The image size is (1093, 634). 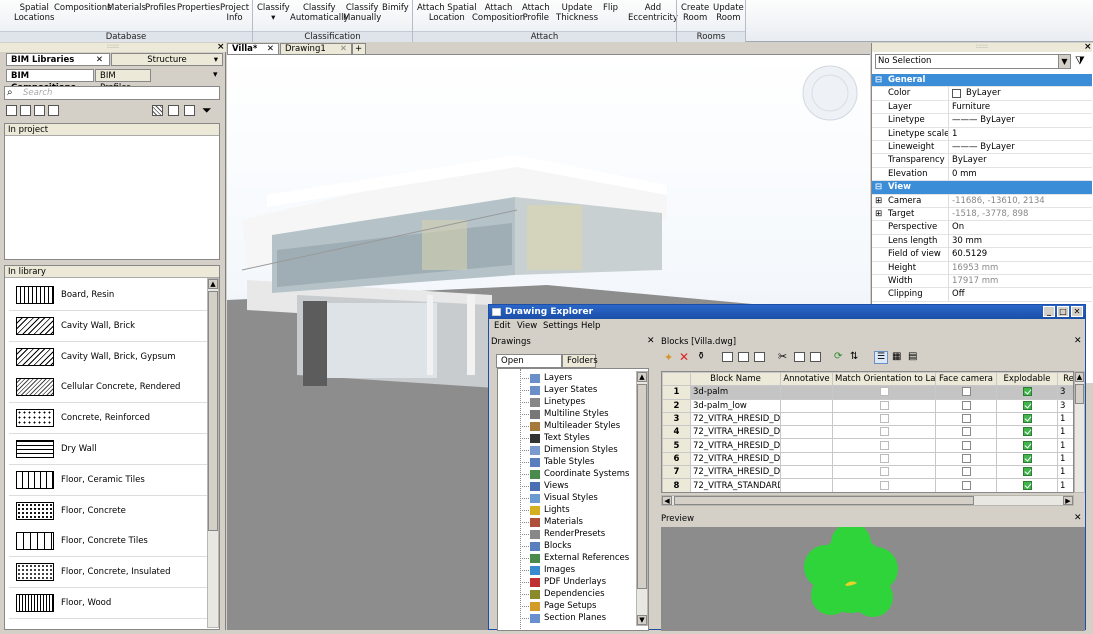 I want to click on property-value: 30 mm, so click(x=967, y=241).